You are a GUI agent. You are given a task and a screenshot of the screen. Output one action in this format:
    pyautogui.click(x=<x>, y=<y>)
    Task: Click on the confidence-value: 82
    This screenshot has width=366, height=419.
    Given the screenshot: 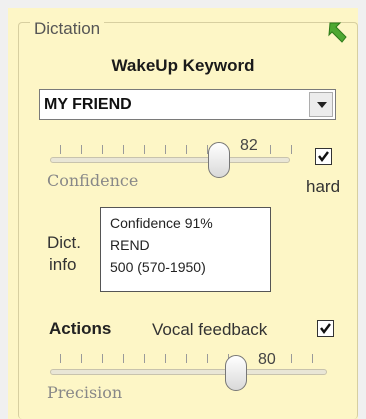 What is the action you would take?
    pyautogui.click(x=249, y=146)
    